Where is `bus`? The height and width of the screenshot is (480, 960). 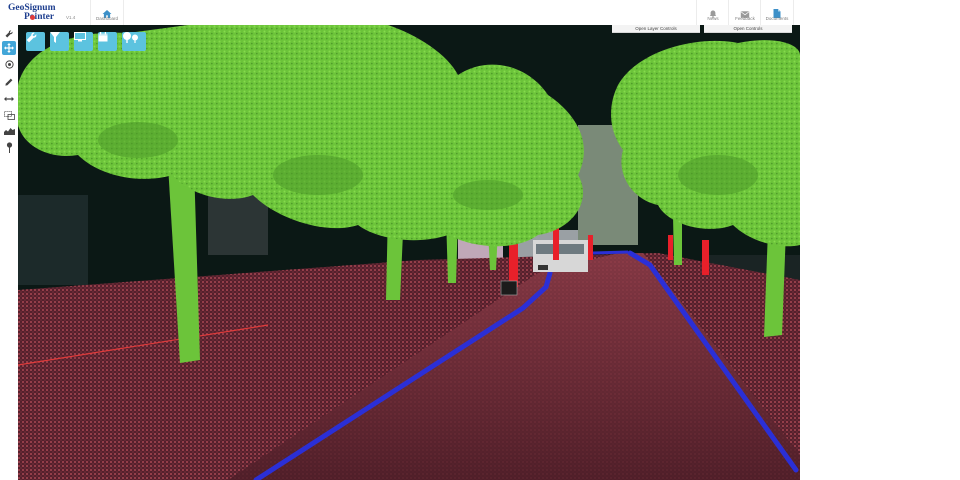
bus is located at coordinates (560, 256).